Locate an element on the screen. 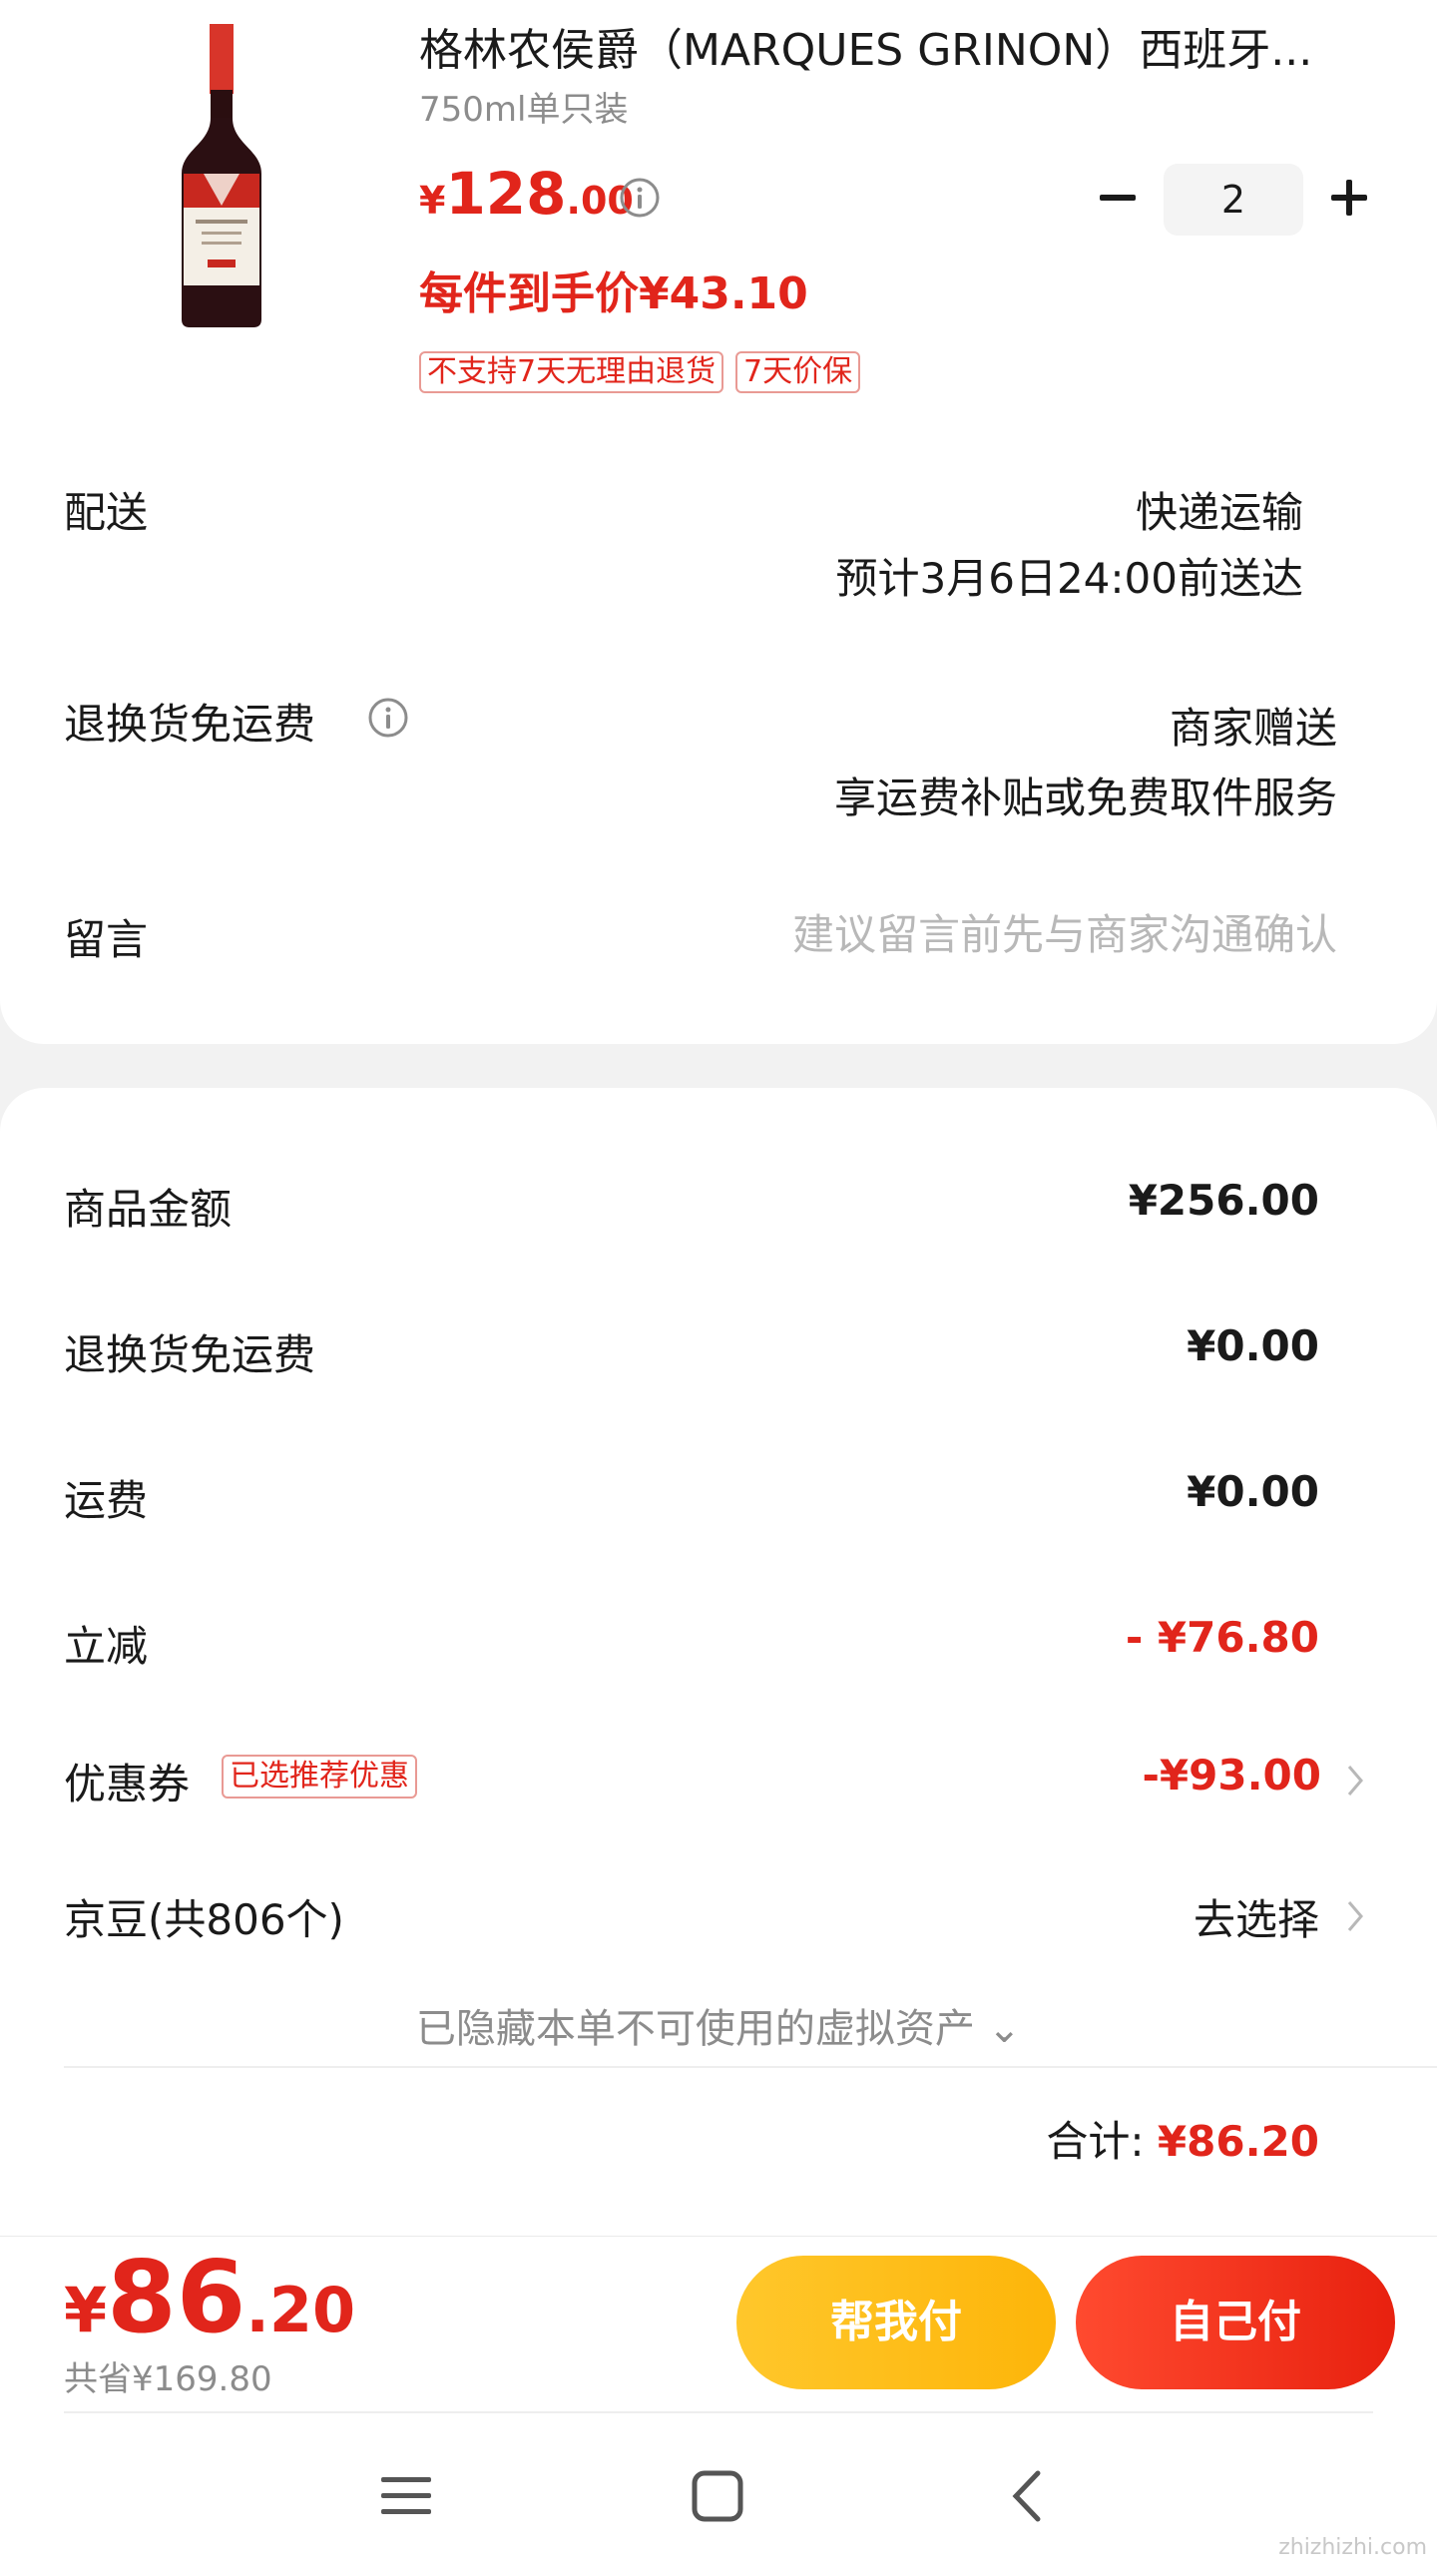 This screenshot has height=2576, width=1437. plus-icon is located at coordinates (1349, 198).